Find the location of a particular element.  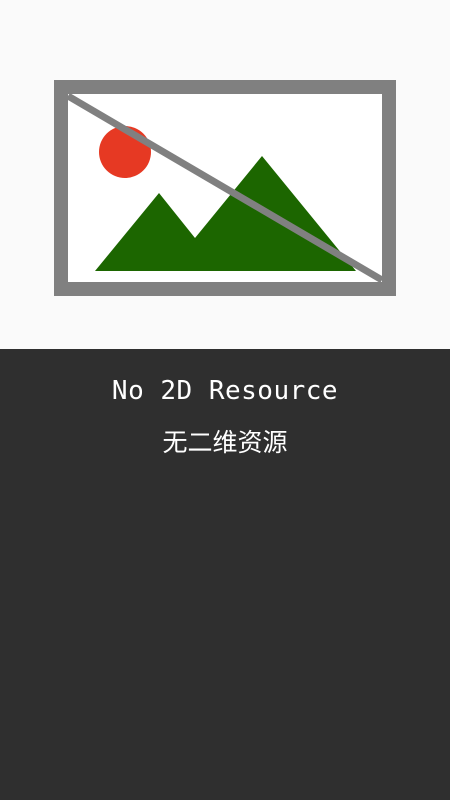

status-message: No 2D Resource 无二维资源 is located at coordinates (225, 404).